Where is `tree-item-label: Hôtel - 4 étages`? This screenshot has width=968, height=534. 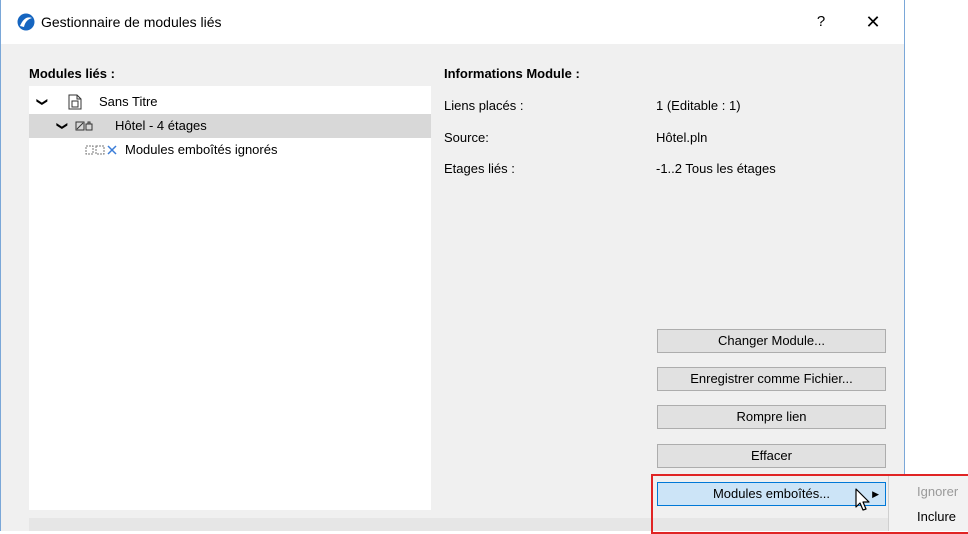 tree-item-label: Hôtel - 4 étages is located at coordinates (161, 125).